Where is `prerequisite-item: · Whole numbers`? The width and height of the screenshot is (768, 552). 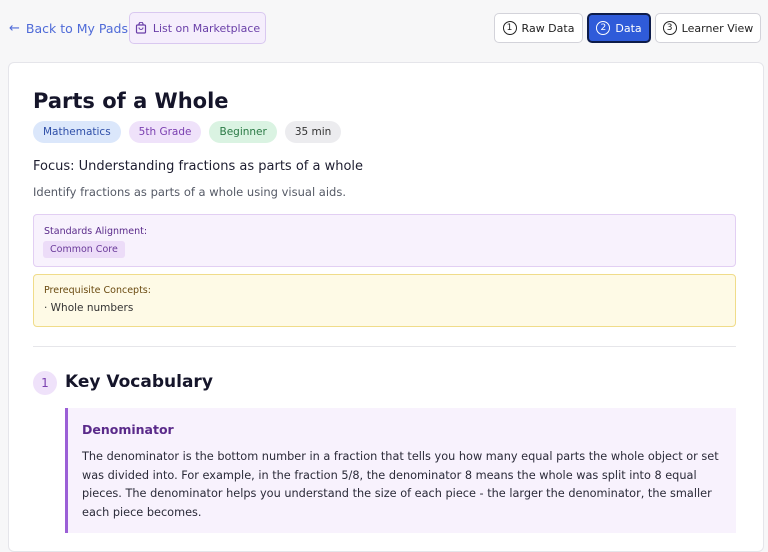
prerequisite-item: · Whole numbers is located at coordinates (89, 308).